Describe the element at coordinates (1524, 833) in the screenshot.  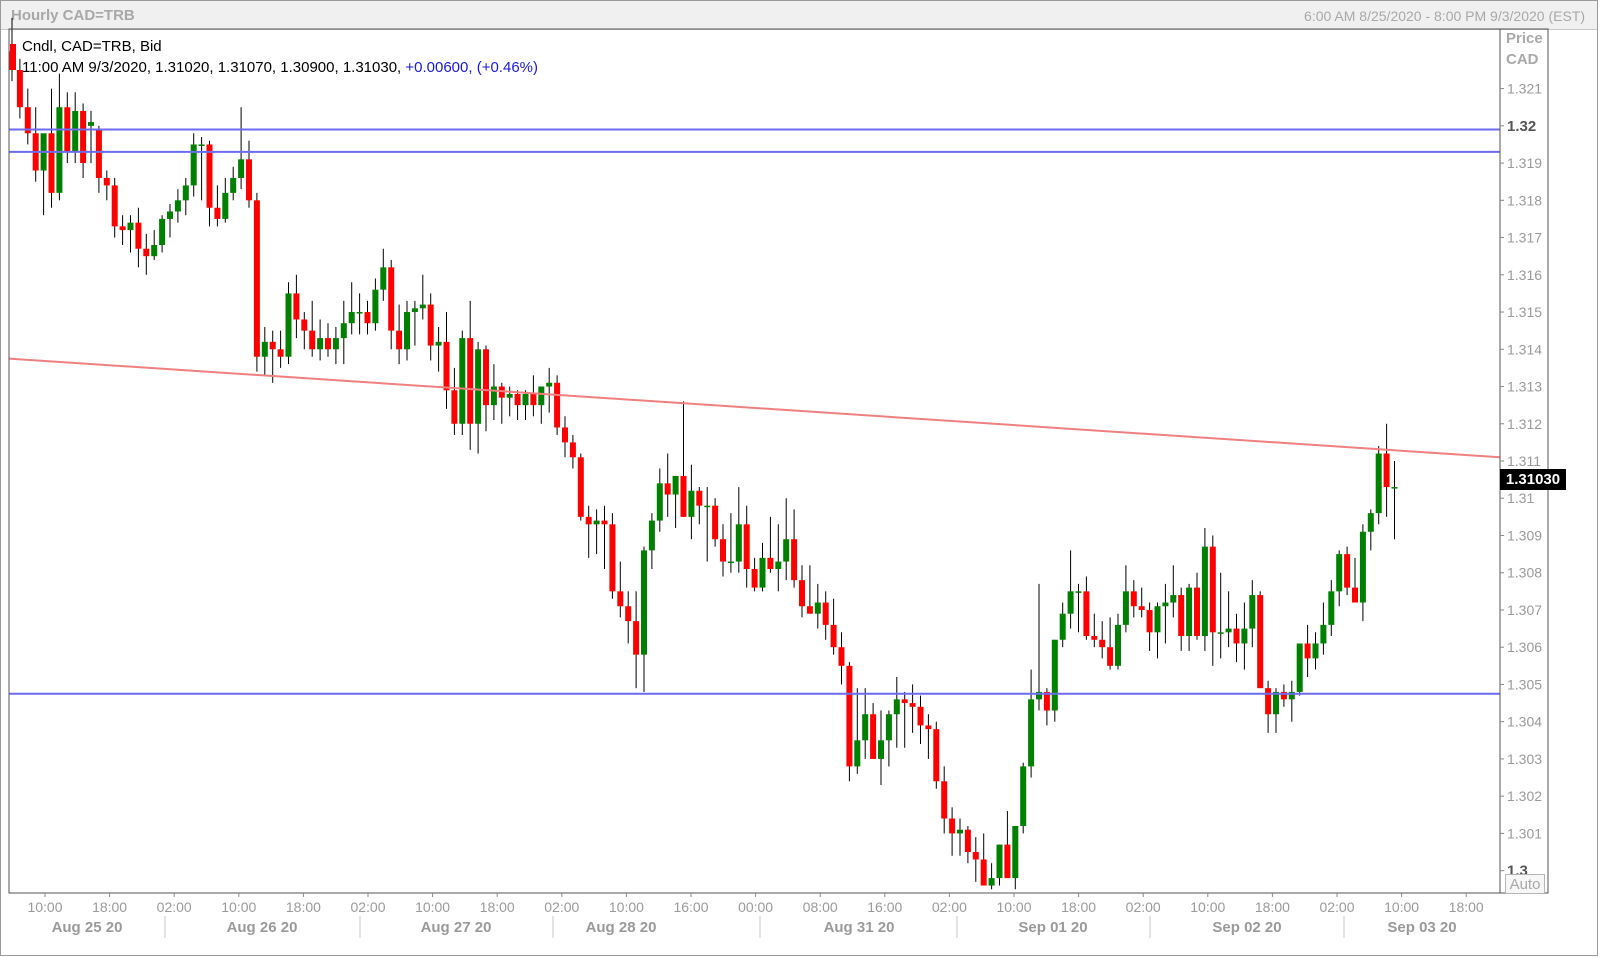
I see `price-tick-label: 1.301` at that location.